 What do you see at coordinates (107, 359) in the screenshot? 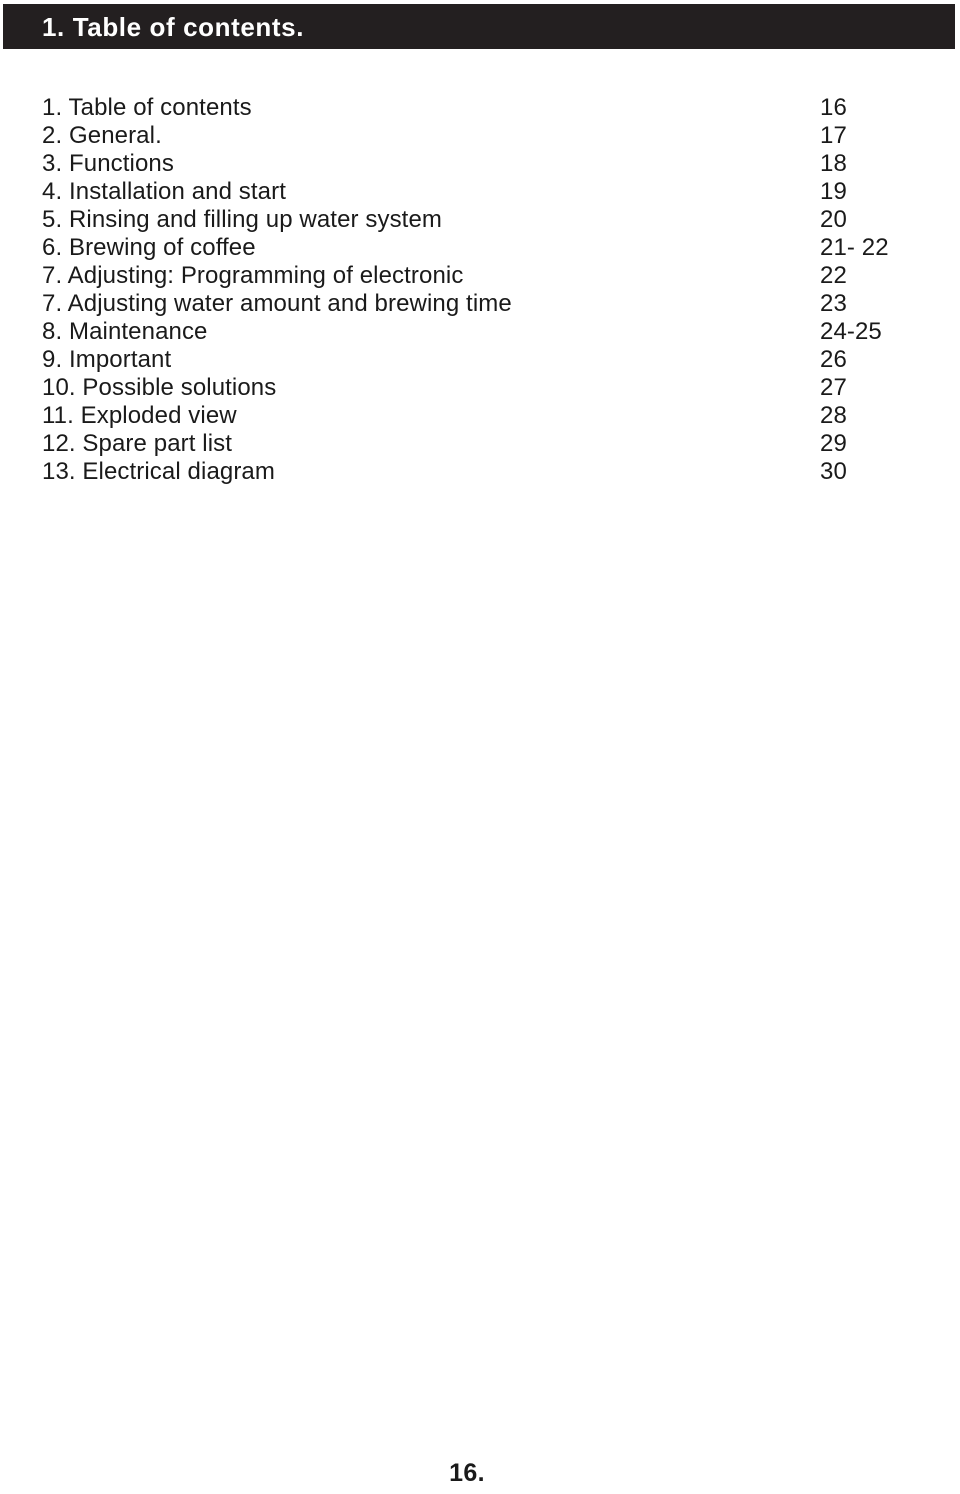
I see `toc-entry-label: 9. Important` at bounding box center [107, 359].